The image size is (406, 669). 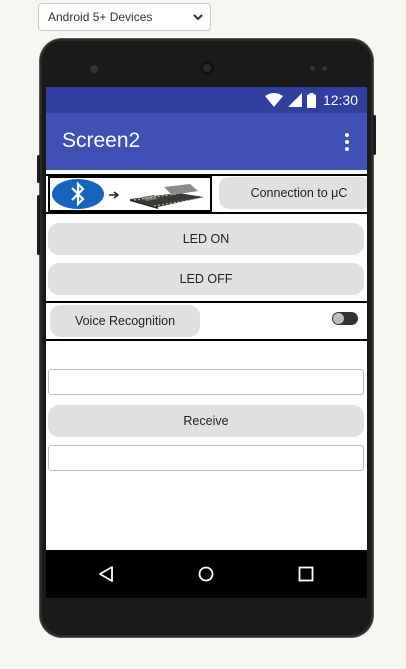 What do you see at coordinates (206, 382) in the screenshot?
I see `send-text-field` at bounding box center [206, 382].